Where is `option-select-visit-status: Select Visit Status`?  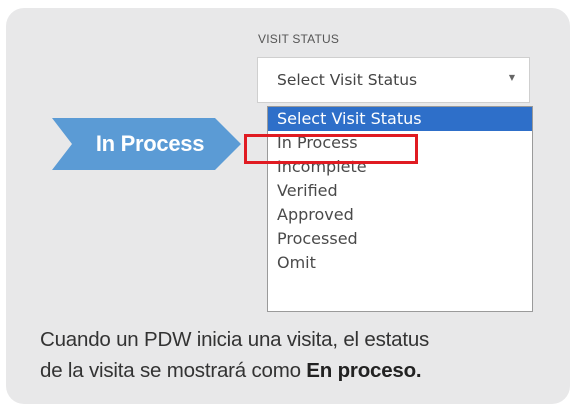
option-select-visit-status: Select Visit Status is located at coordinates (400, 119).